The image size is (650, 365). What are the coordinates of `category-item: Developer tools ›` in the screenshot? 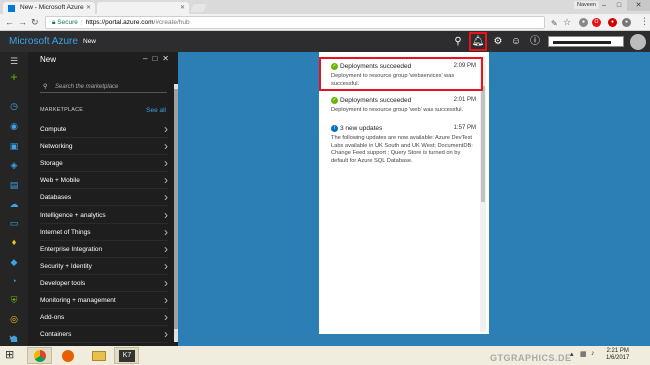 It's located at (104, 283).